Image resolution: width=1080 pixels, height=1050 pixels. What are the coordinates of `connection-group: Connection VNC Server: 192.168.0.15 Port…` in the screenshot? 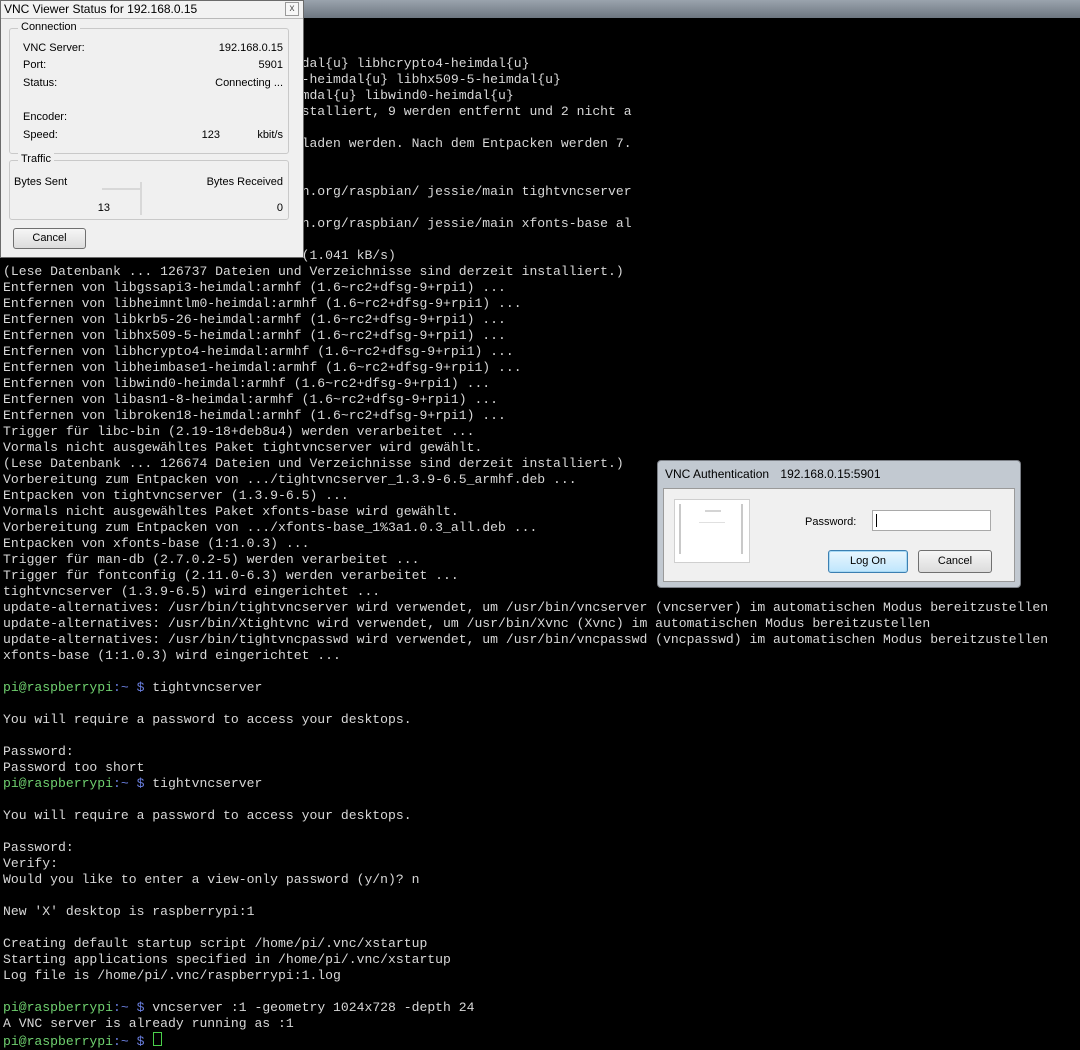 It's located at (149, 87).